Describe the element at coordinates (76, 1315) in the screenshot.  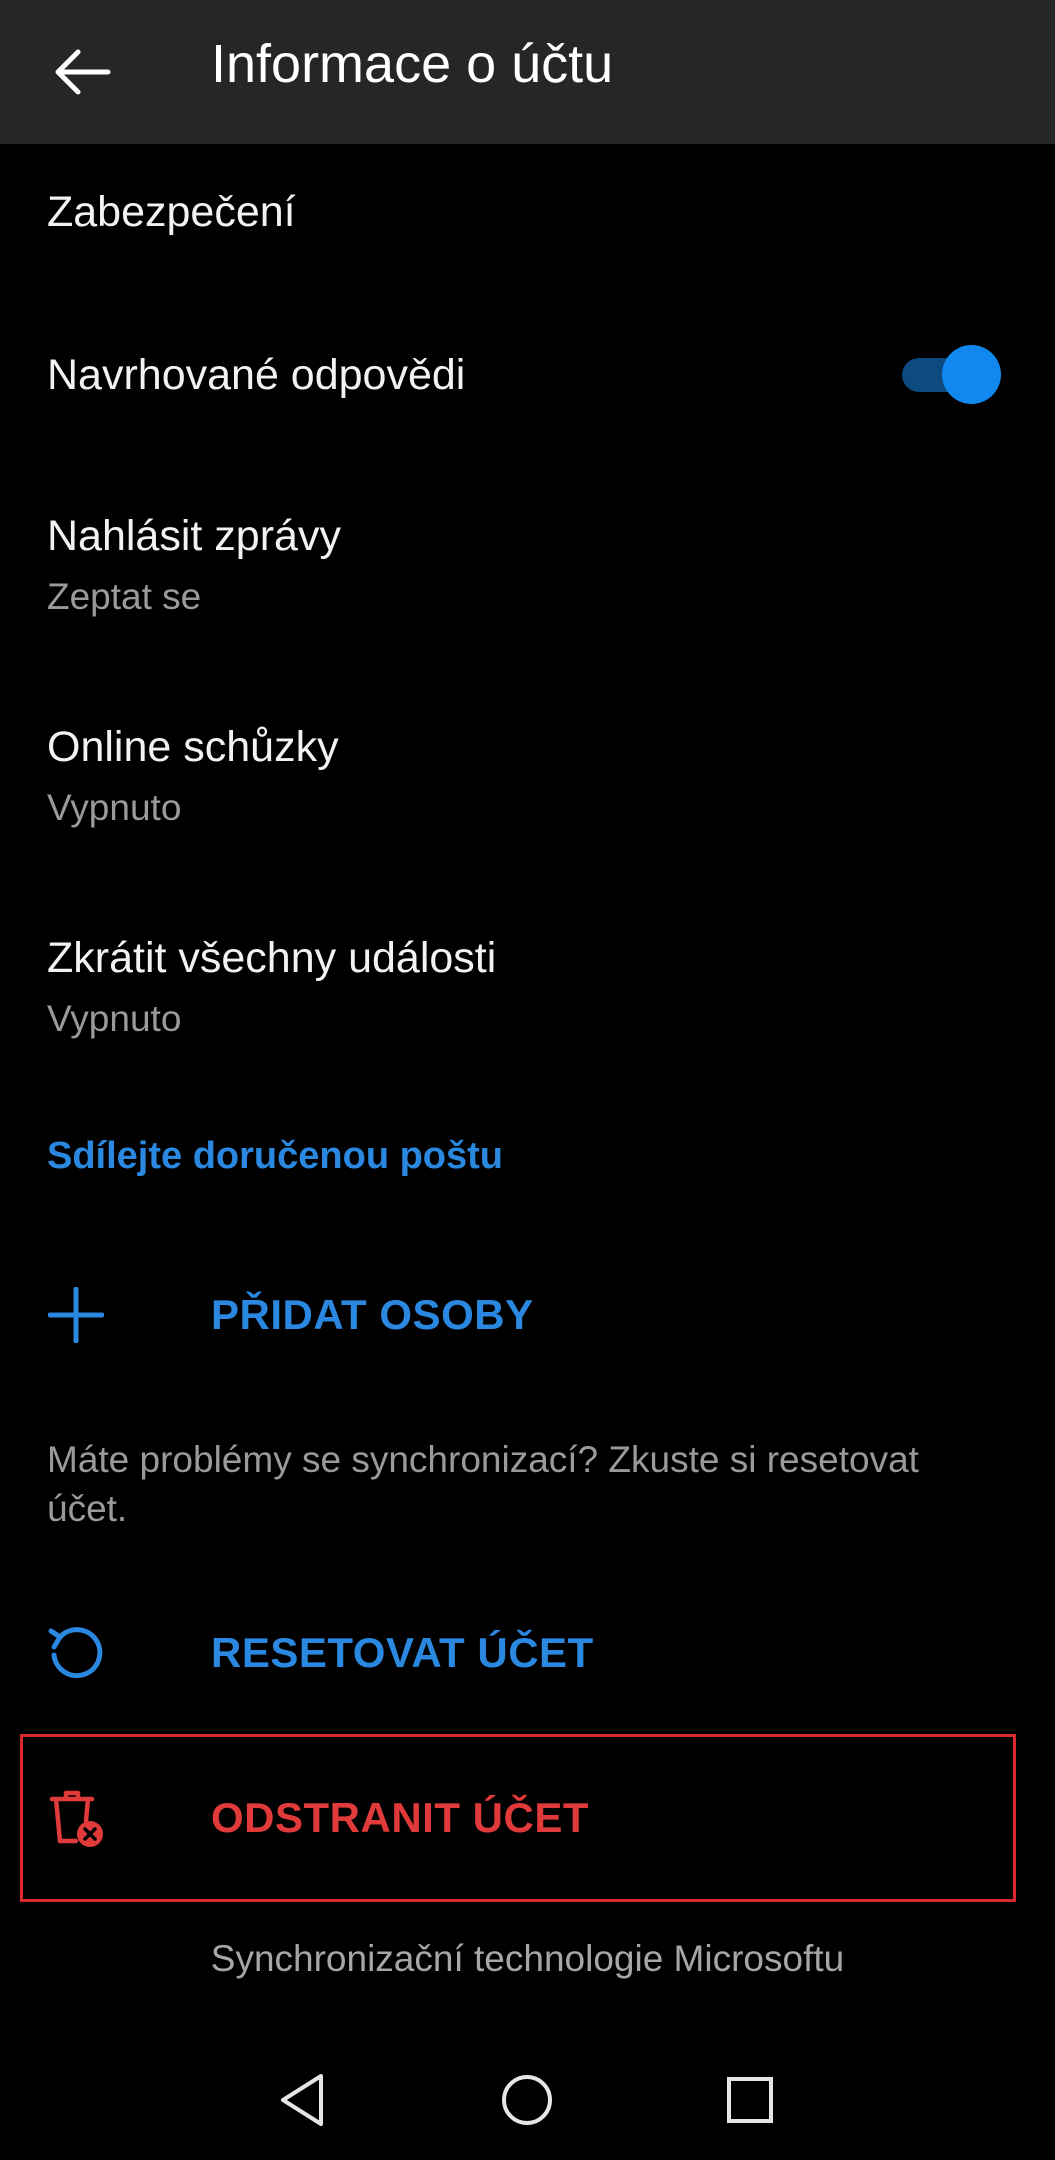
I see `plus-icon` at that location.